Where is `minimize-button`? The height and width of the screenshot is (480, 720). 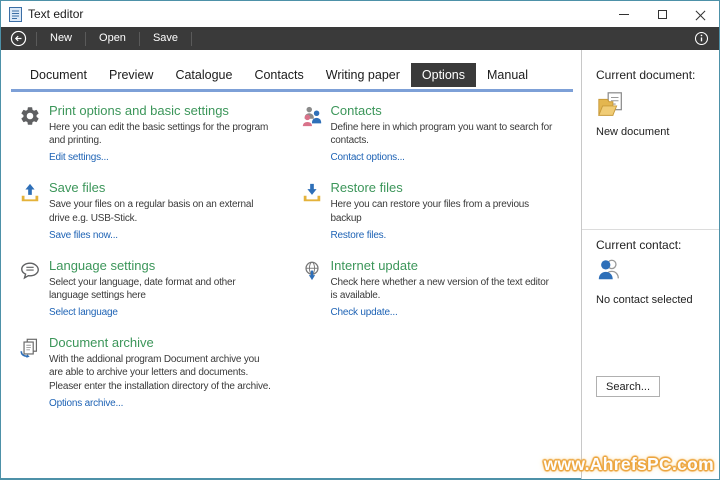
minimize-button is located at coordinates (624, 14).